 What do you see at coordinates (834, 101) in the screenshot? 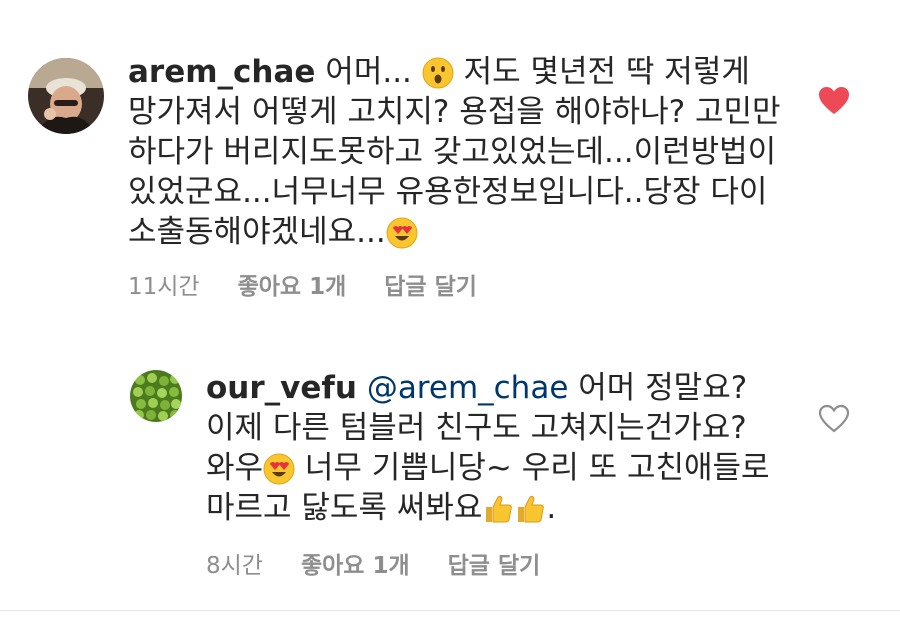
I see `heart-filled-icon` at bounding box center [834, 101].